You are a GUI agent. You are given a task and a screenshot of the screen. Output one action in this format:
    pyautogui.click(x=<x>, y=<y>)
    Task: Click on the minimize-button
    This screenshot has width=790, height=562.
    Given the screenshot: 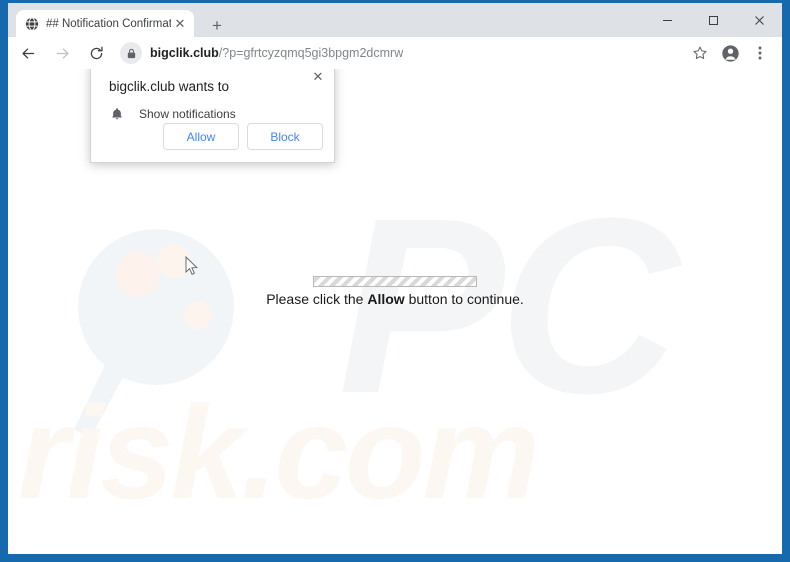 What is the action you would take?
    pyautogui.click(x=667, y=20)
    